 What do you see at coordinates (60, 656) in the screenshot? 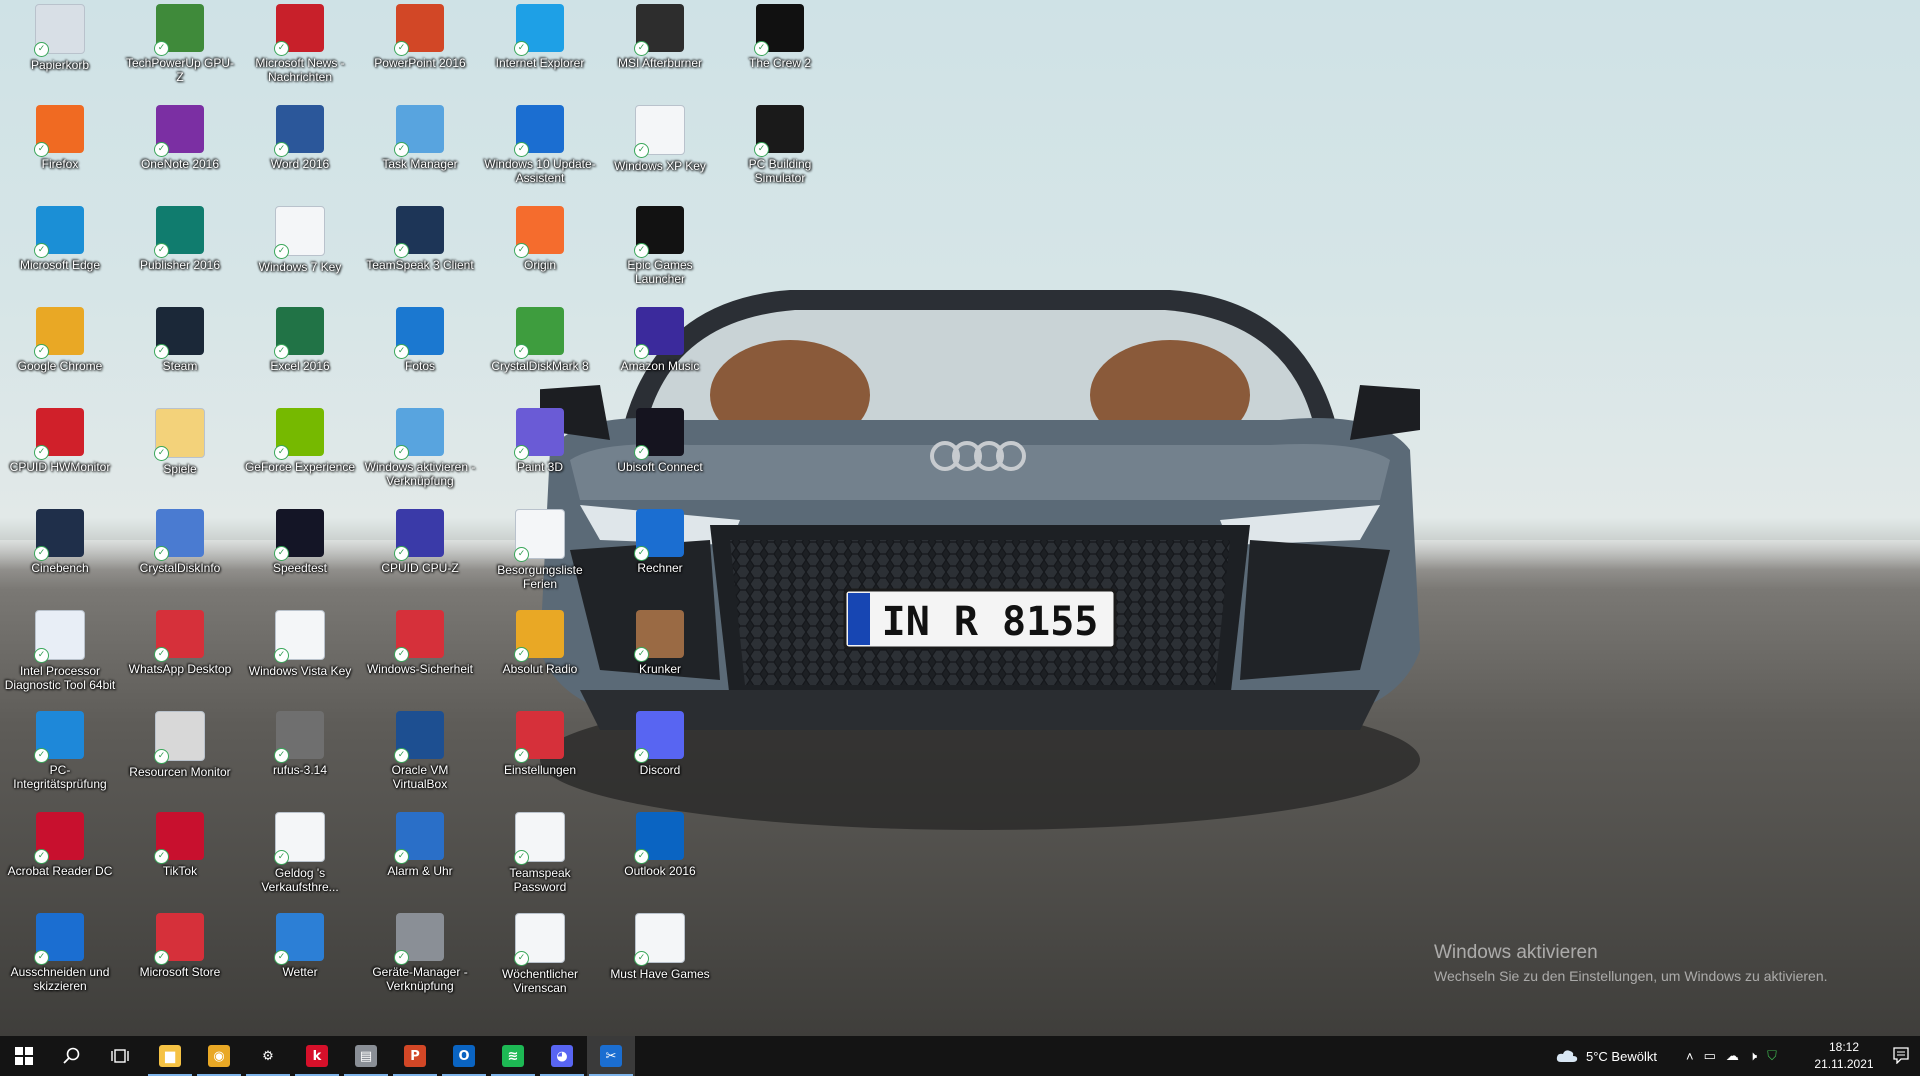
I see `desktop-icon: ✓ Intel Processor Diagnostic Tool 64bit` at bounding box center [60, 656].